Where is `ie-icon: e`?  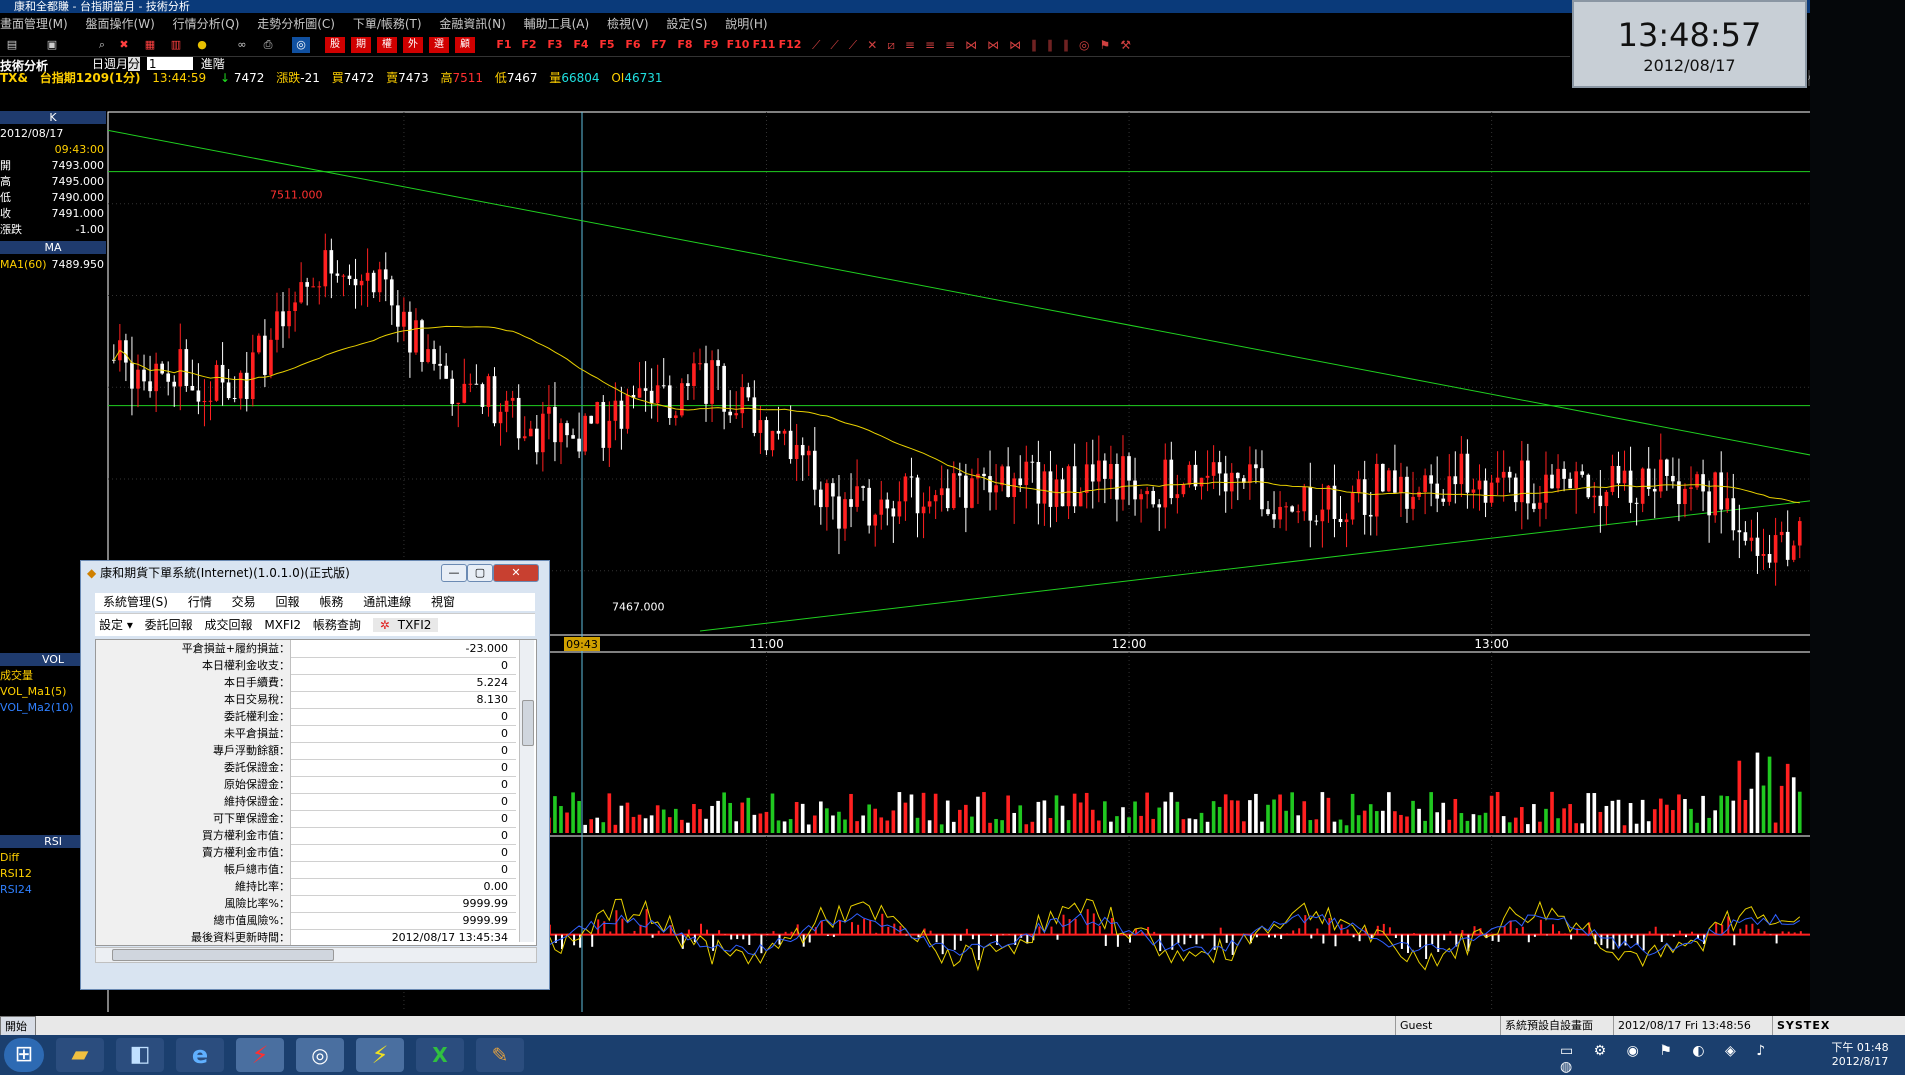 ie-icon: e is located at coordinates (200, 1055).